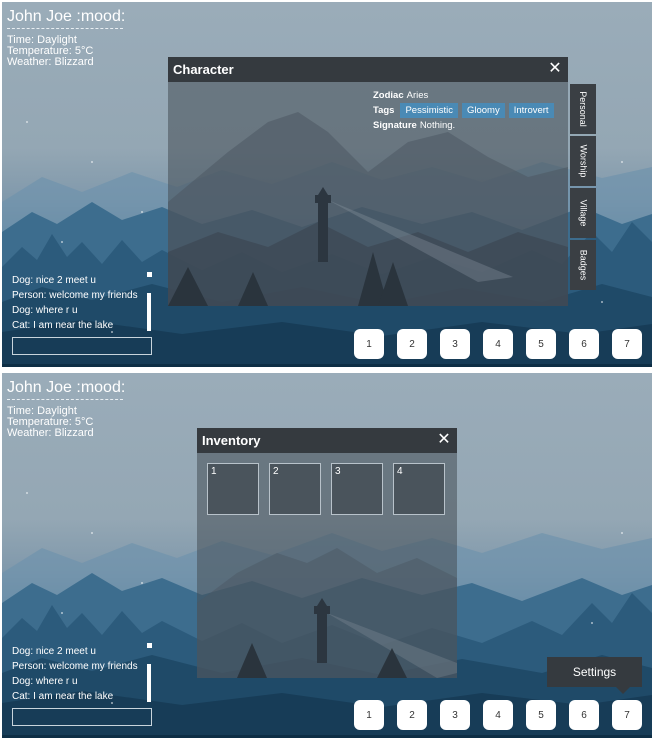  I want to click on tab-village-label: Village, so click(583, 213).